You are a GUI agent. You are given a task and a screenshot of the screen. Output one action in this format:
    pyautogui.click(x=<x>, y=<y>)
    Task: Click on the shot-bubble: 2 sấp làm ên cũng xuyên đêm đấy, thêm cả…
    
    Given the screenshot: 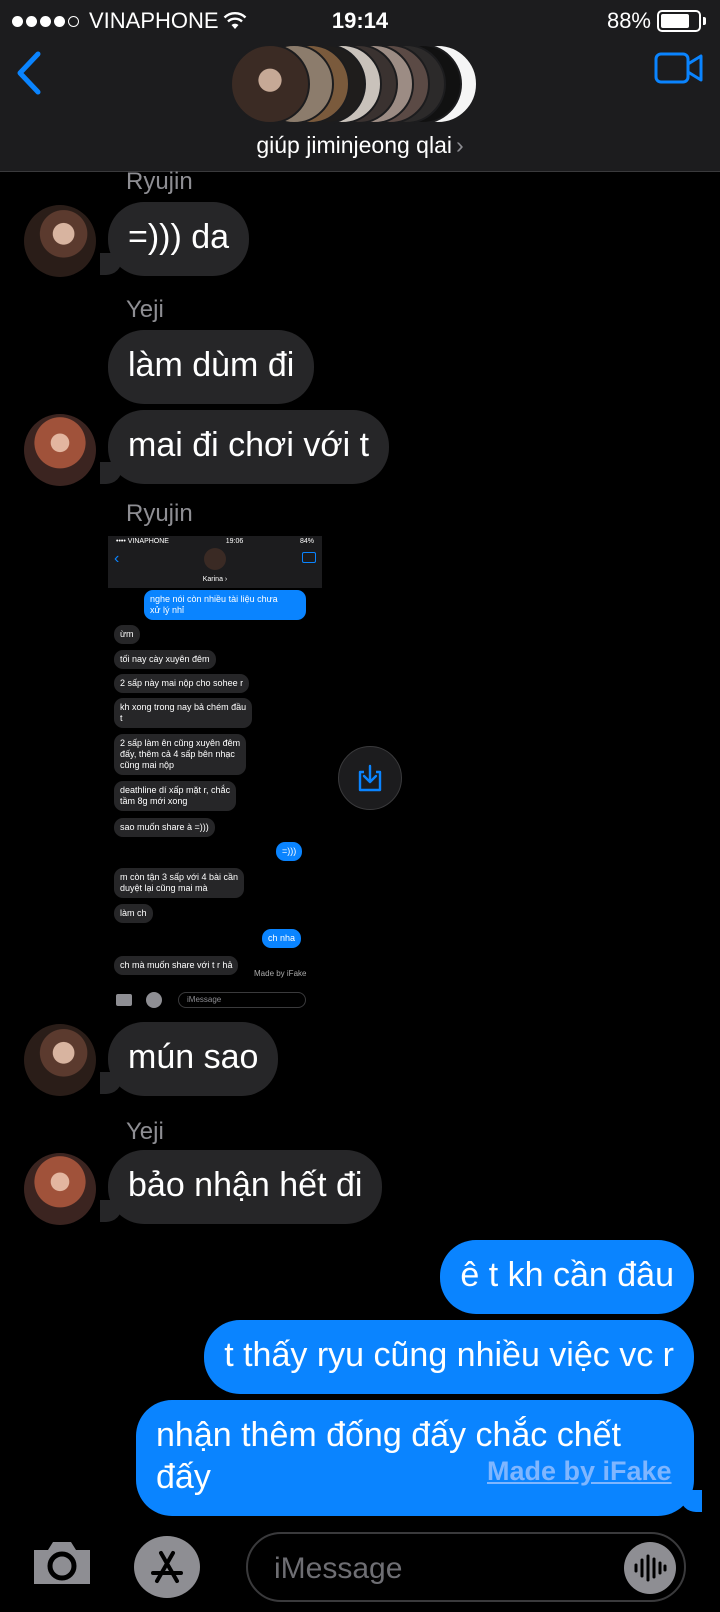 What is the action you would take?
    pyautogui.click(x=180, y=754)
    